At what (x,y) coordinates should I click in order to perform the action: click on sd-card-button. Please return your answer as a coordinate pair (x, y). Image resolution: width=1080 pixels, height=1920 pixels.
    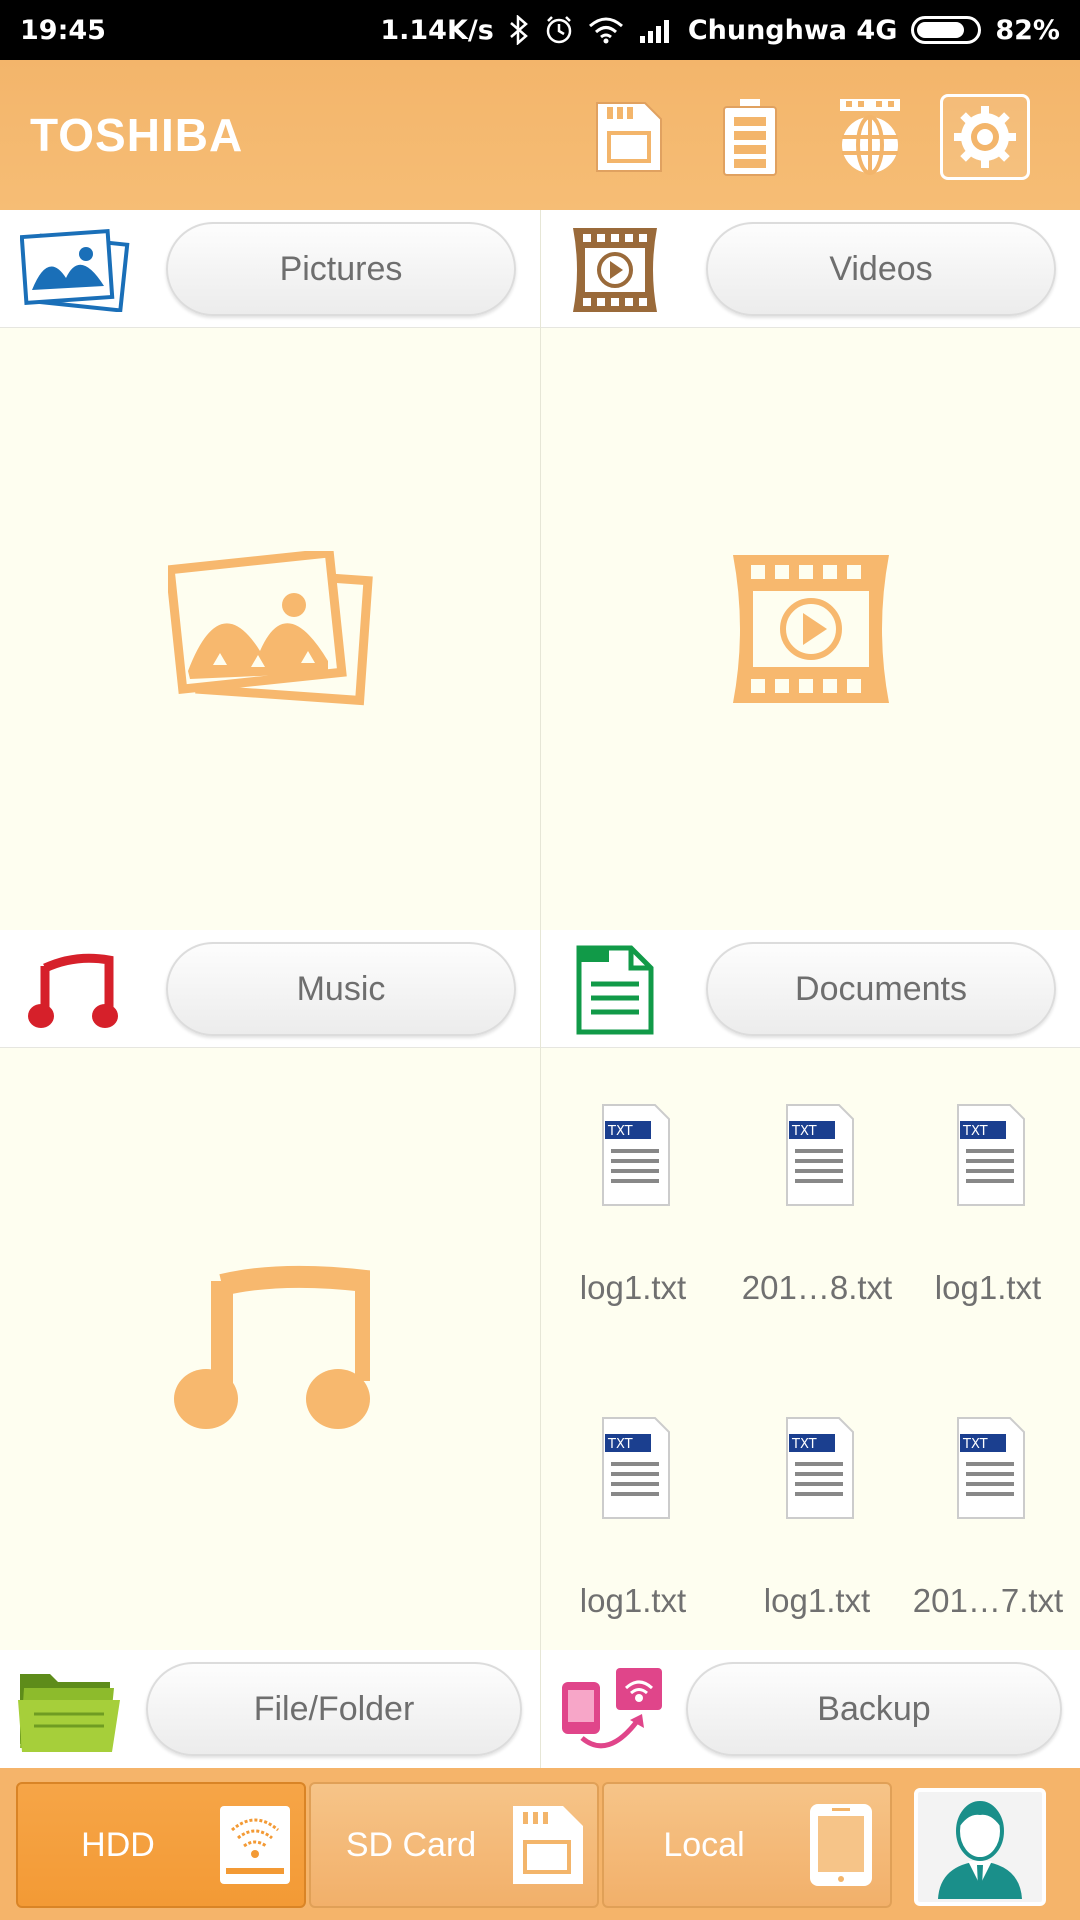
    Looking at the image, I should click on (629, 137).